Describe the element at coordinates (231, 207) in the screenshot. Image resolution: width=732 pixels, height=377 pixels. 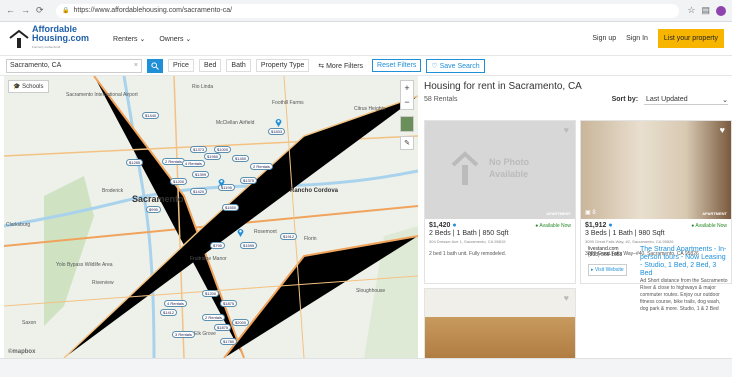
I see `map-price-pin: $1550` at that location.